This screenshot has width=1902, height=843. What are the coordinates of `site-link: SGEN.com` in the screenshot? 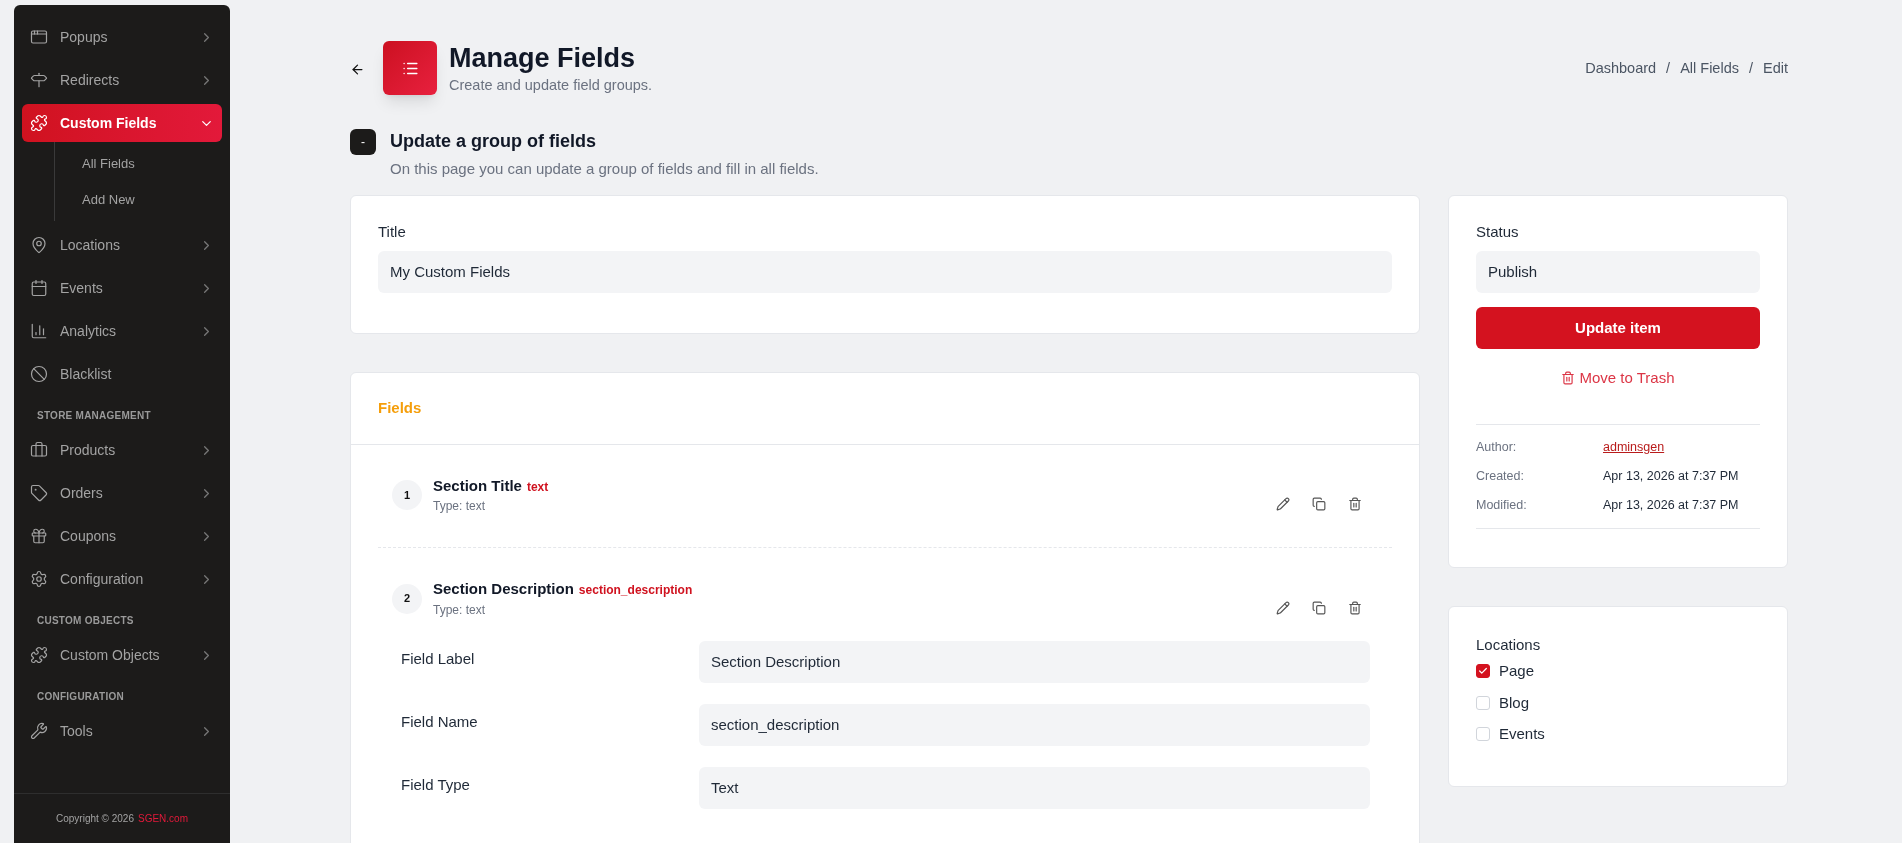 It's located at (162, 818).